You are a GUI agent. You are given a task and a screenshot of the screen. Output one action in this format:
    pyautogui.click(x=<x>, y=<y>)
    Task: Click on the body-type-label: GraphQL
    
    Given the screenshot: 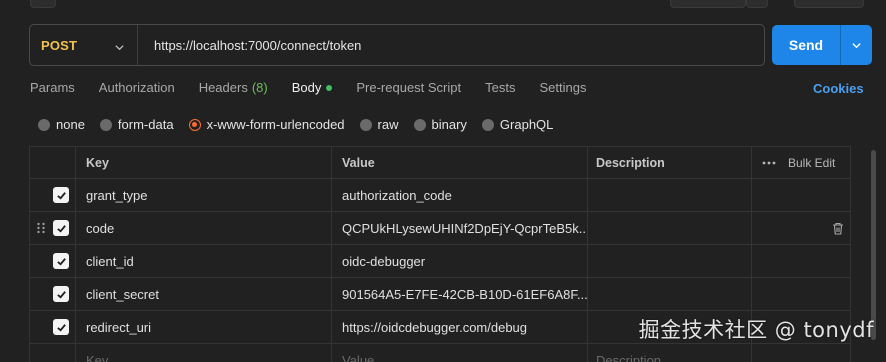 What is the action you would take?
    pyautogui.click(x=526, y=124)
    